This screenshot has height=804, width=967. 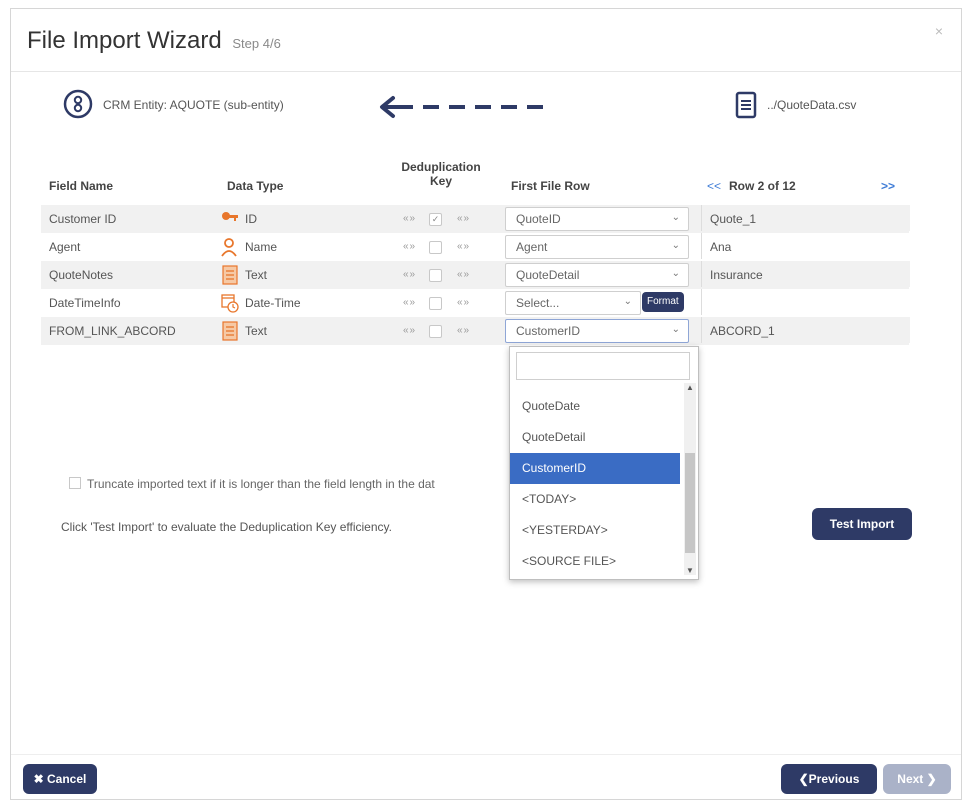 I want to click on sample-cell: Insurance, so click(x=805, y=274).